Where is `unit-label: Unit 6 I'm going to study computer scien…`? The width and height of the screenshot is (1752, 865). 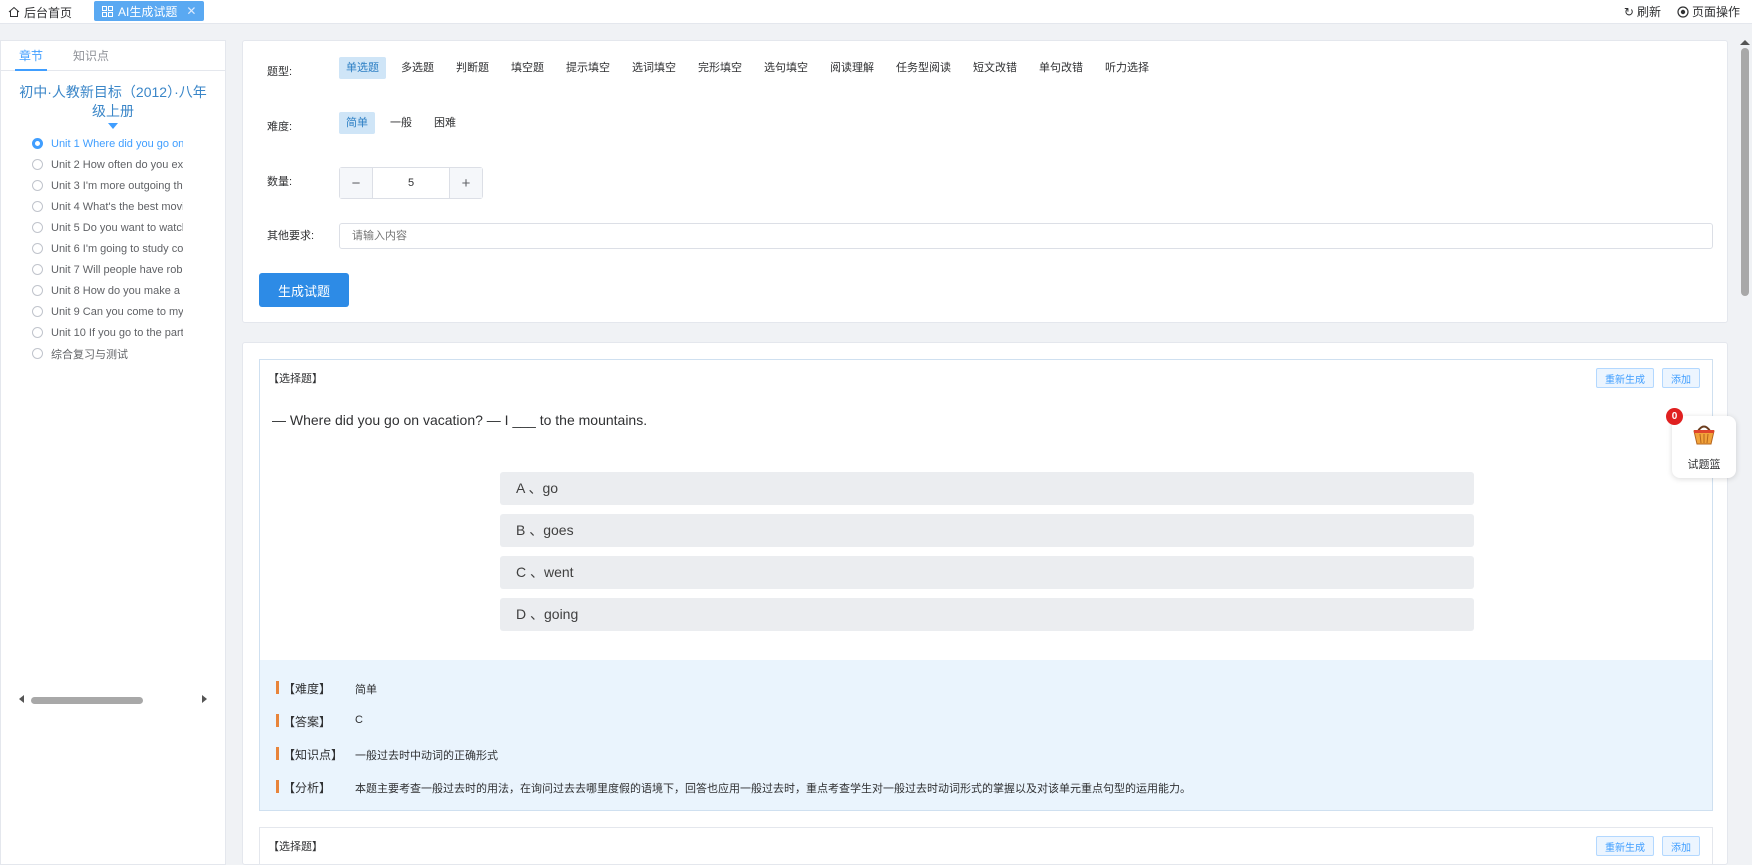
unit-label: Unit 6 I'm going to study computer scien… is located at coordinates (117, 248).